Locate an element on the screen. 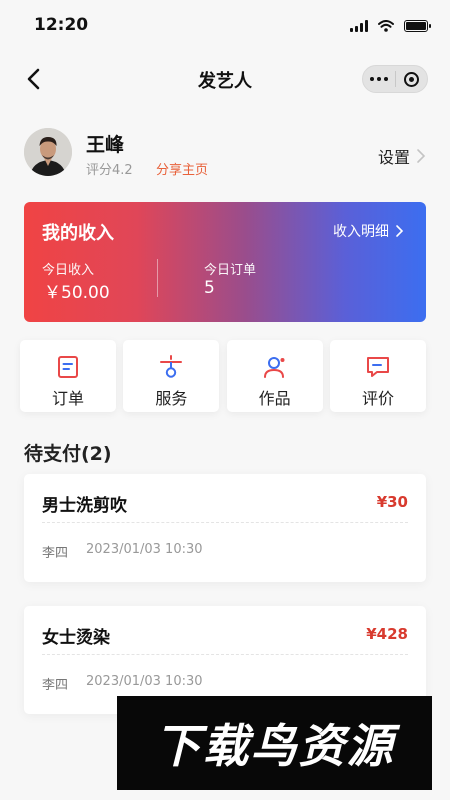 The width and height of the screenshot is (450, 800). wifi-icon is located at coordinates (386, 26).